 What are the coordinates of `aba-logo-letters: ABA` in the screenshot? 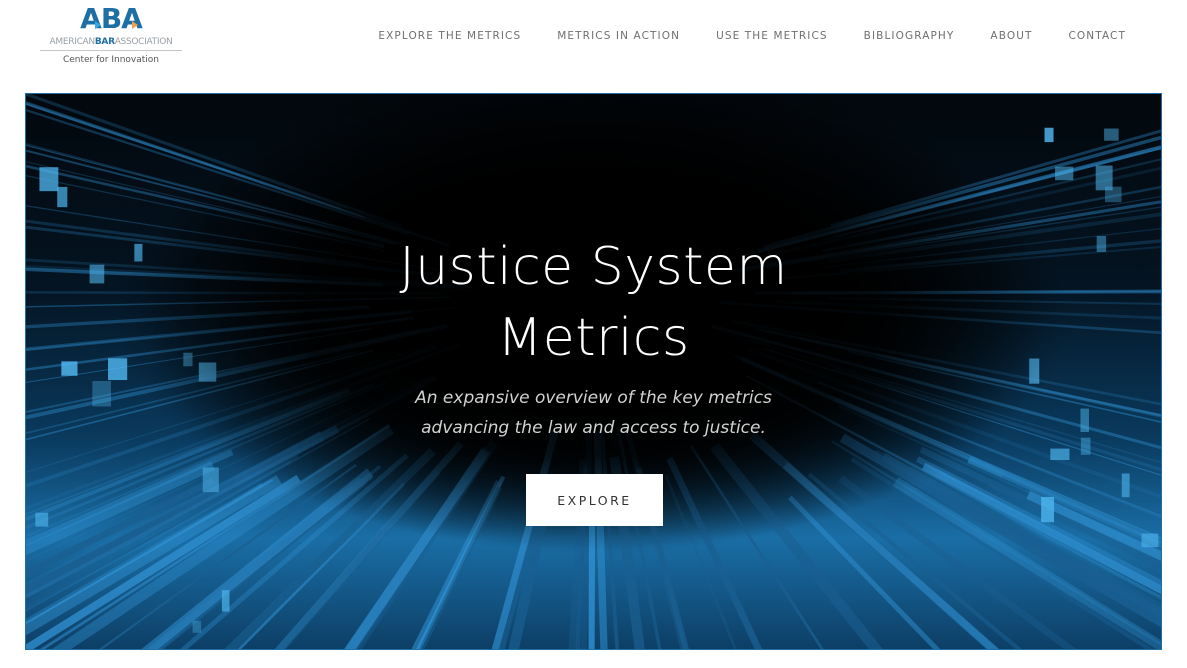 It's located at (111, 18).